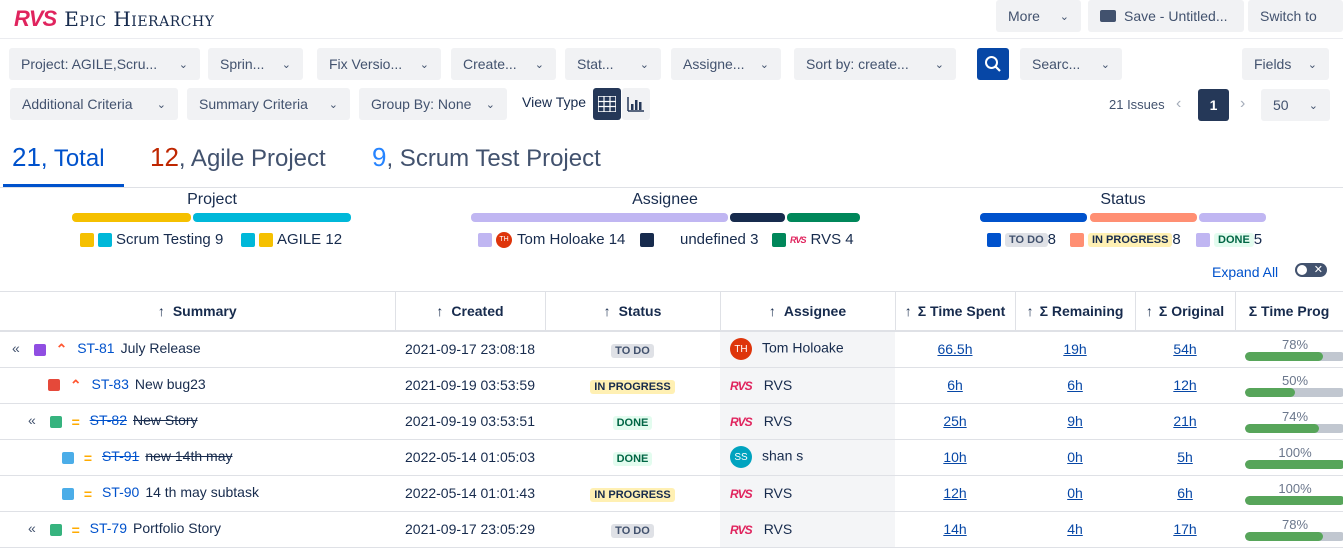 The image size is (1343, 555). I want to click on issue-key-link: ST-91, so click(120, 456).